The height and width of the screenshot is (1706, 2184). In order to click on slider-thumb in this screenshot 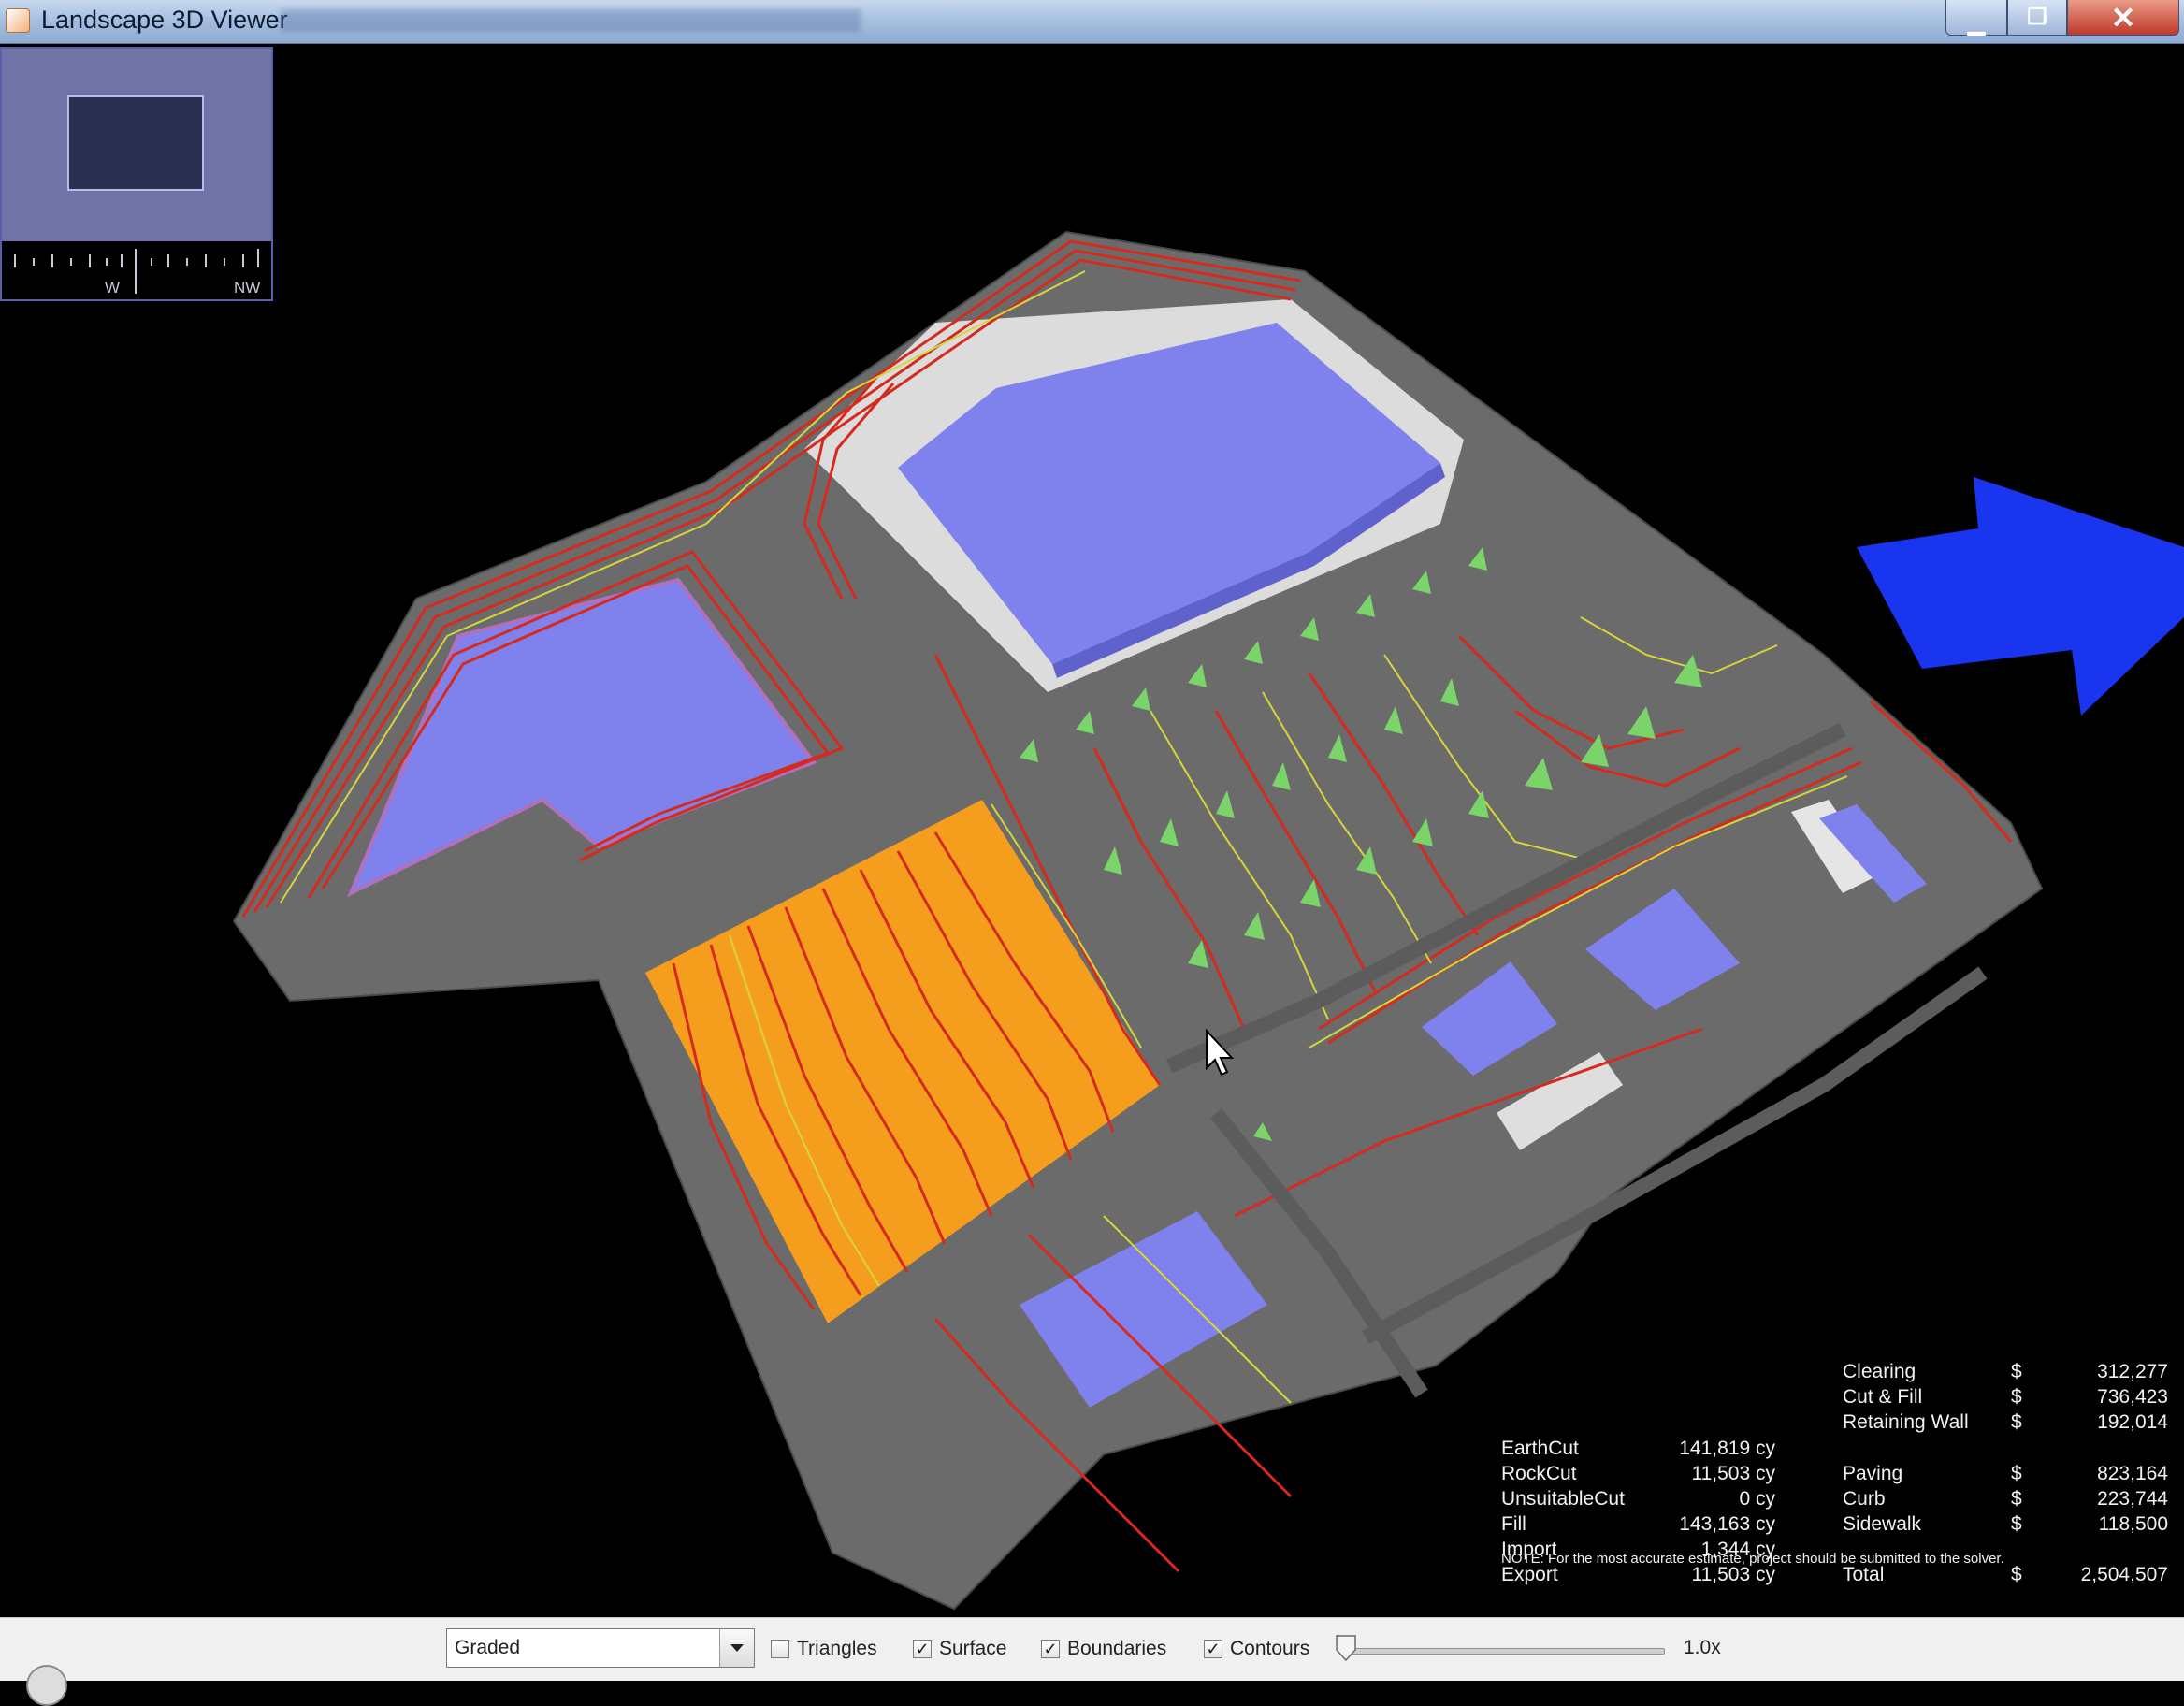, I will do `click(1346, 1648)`.